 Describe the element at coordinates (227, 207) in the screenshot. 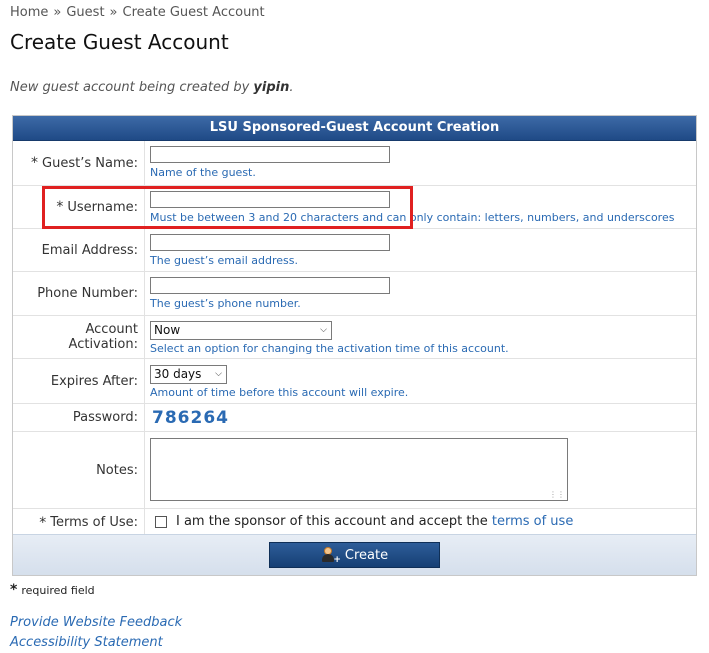

I see `username-highlight-box` at that location.